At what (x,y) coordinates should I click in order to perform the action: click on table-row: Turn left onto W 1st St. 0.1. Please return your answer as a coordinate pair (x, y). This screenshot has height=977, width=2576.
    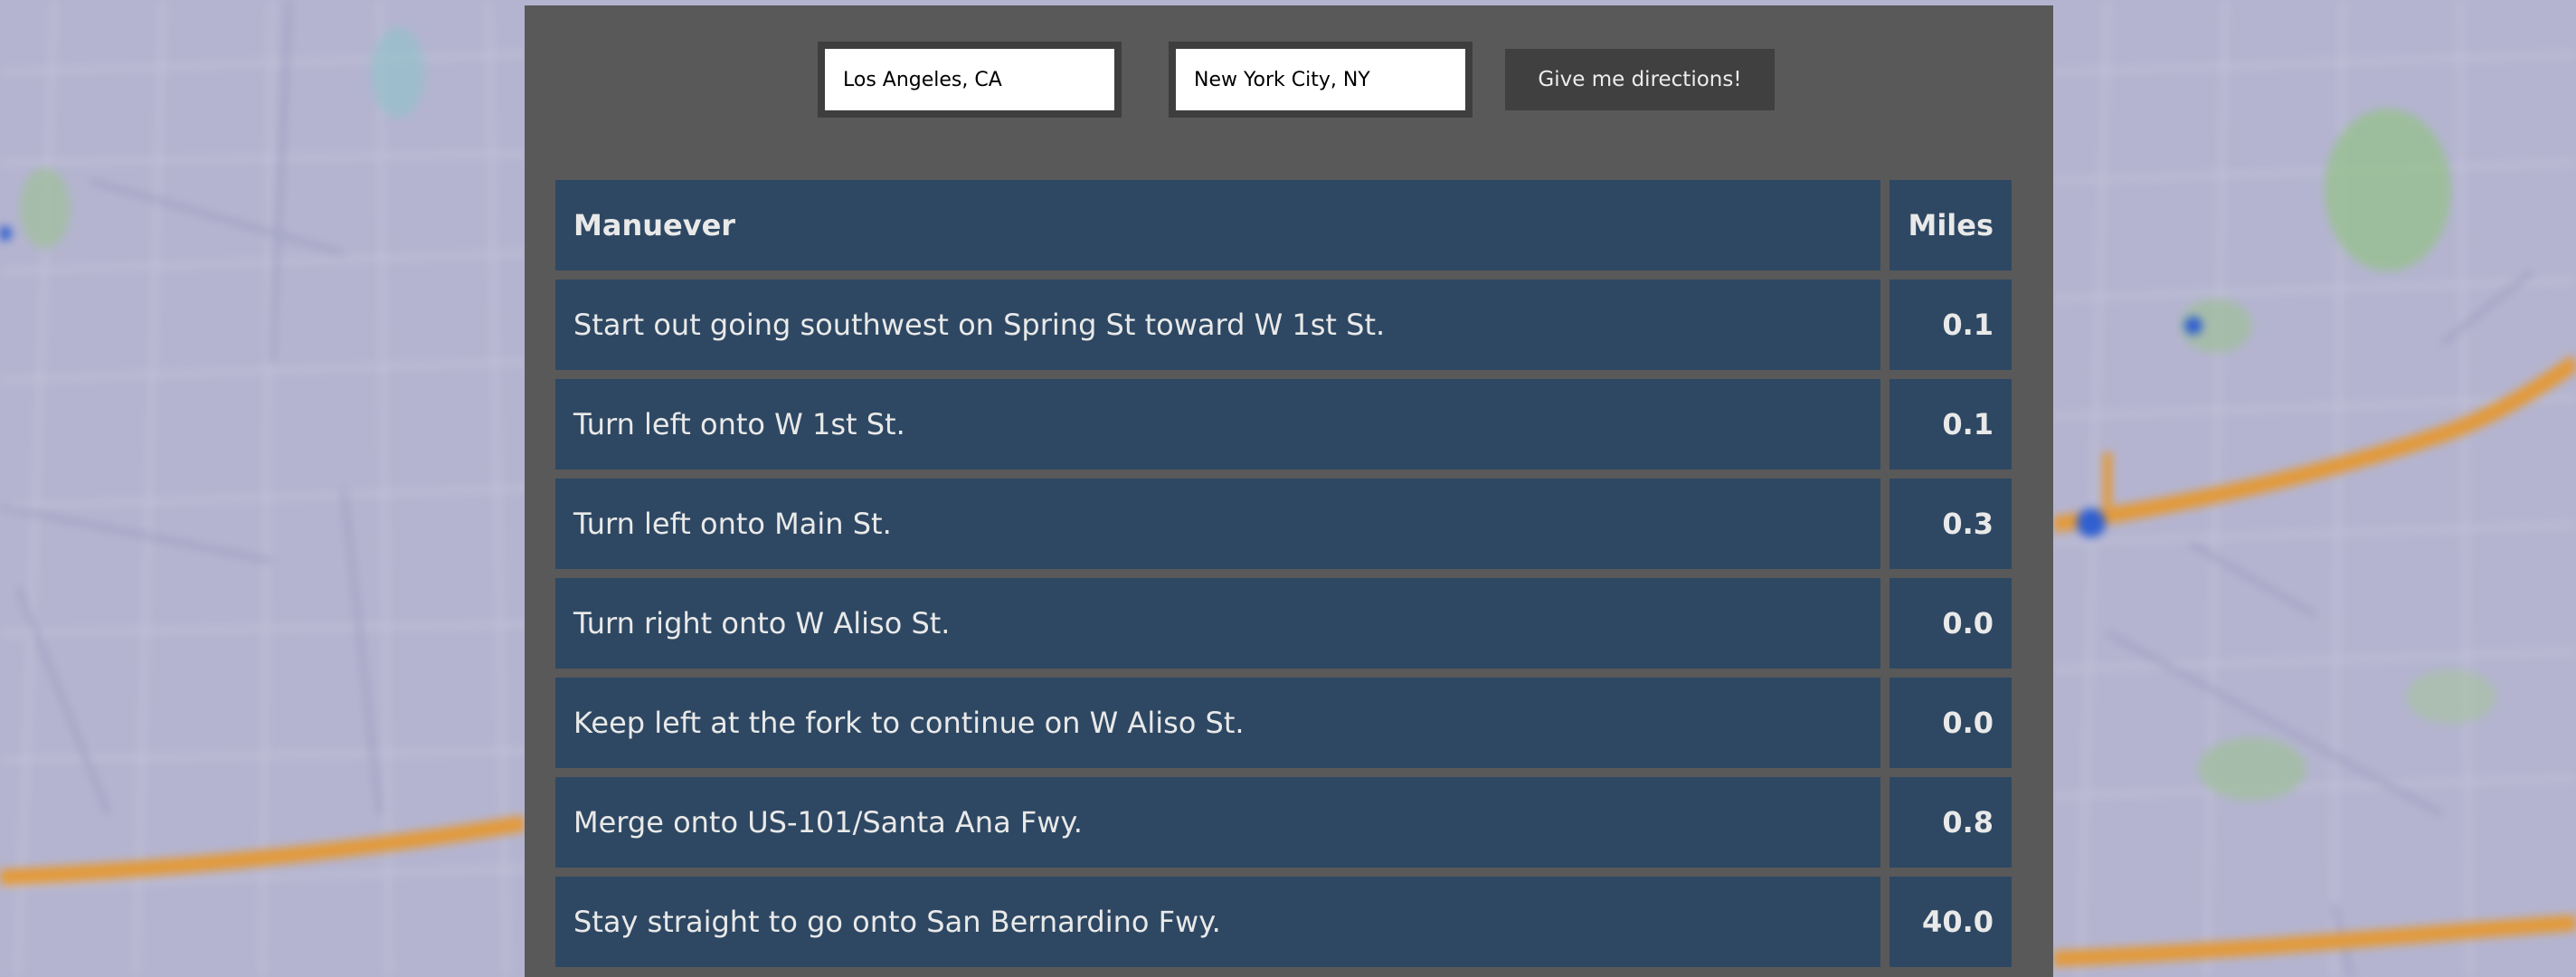
    Looking at the image, I should click on (1283, 424).